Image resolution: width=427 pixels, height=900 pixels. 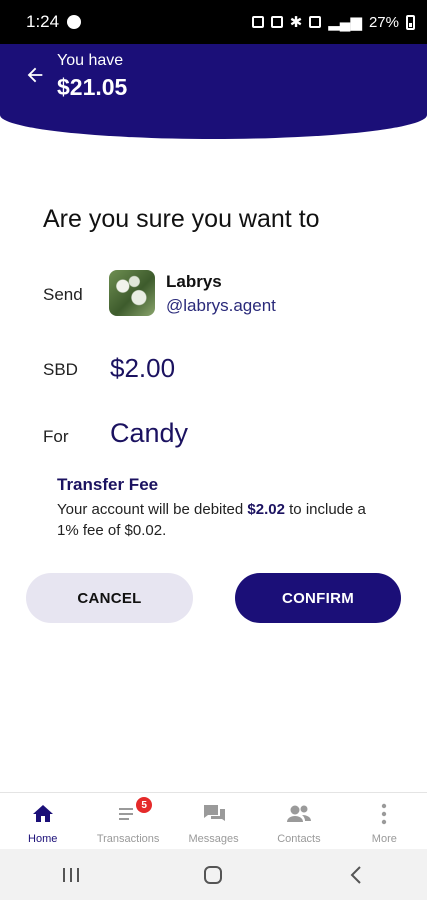 I want to click on currency-label: SBD, so click(x=60, y=369).